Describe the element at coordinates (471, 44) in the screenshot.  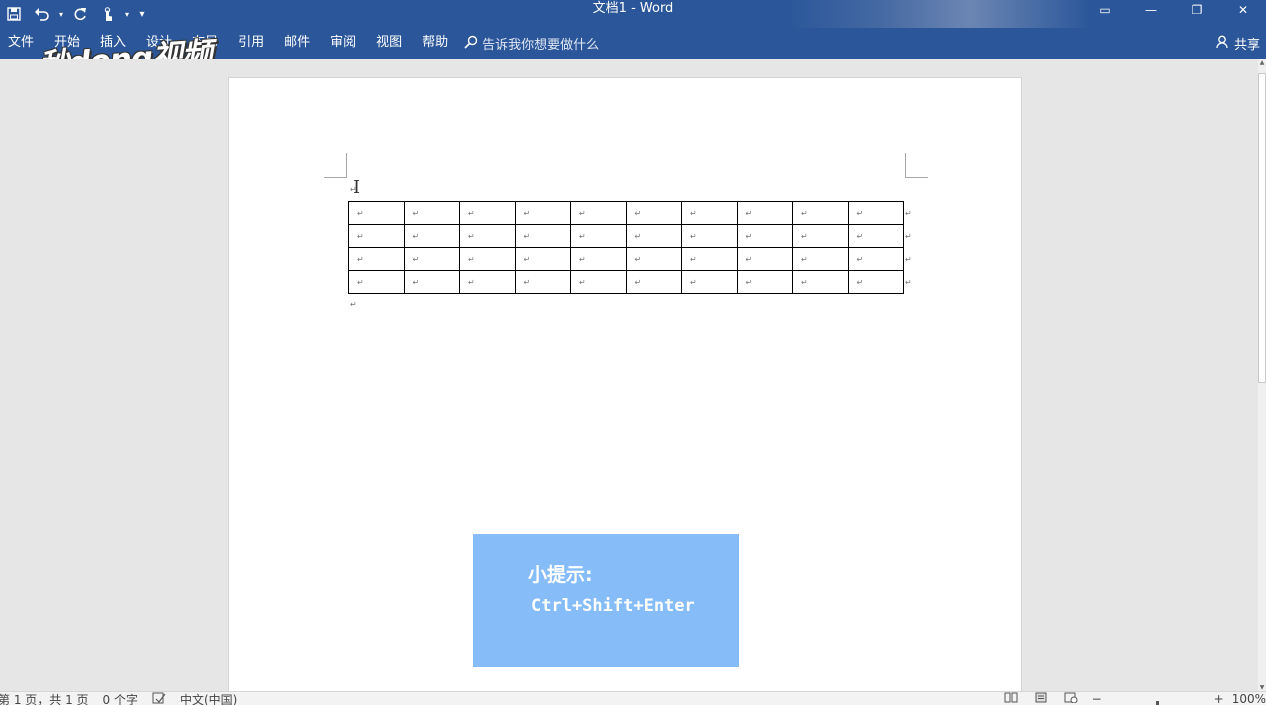
I see `search-icon` at that location.